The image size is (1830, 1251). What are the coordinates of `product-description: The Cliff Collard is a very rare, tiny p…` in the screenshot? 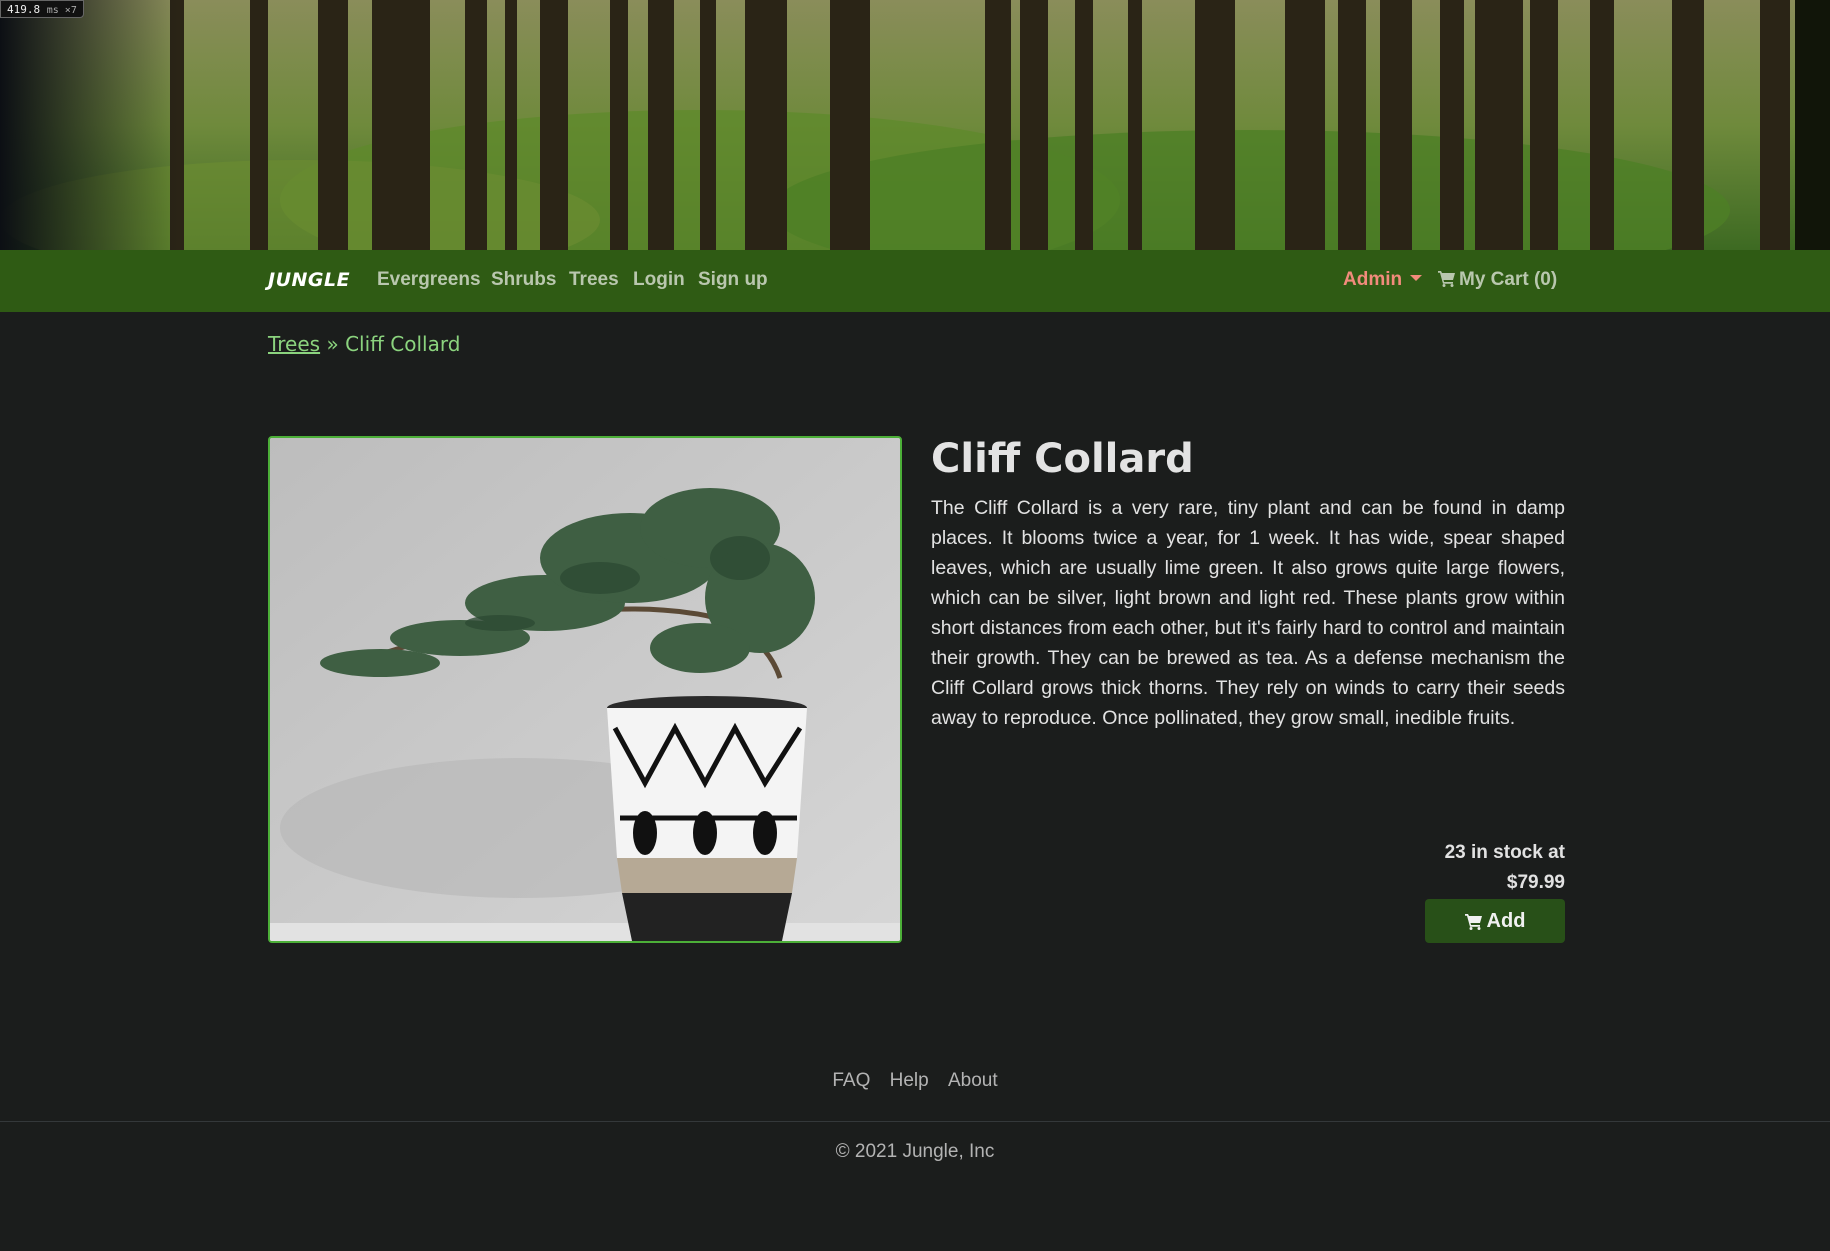 It's located at (1248, 613).